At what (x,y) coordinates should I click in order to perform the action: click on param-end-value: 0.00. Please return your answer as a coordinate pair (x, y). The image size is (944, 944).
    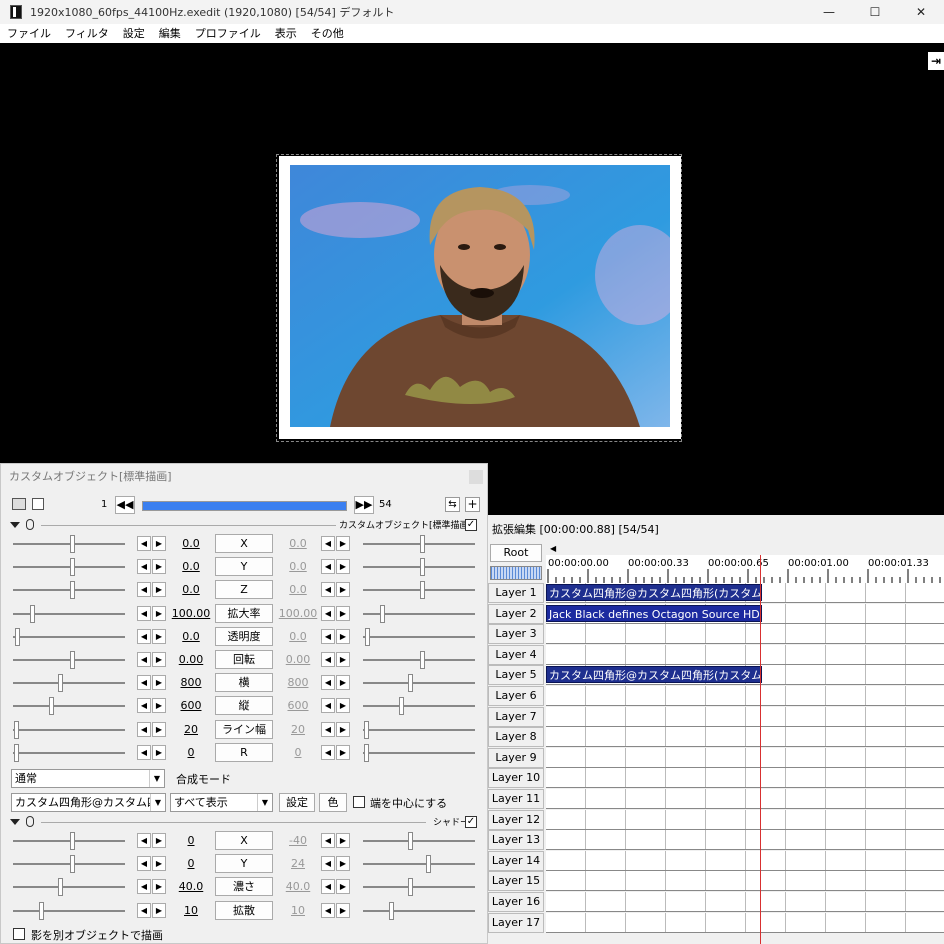
    Looking at the image, I should click on (298, 659).